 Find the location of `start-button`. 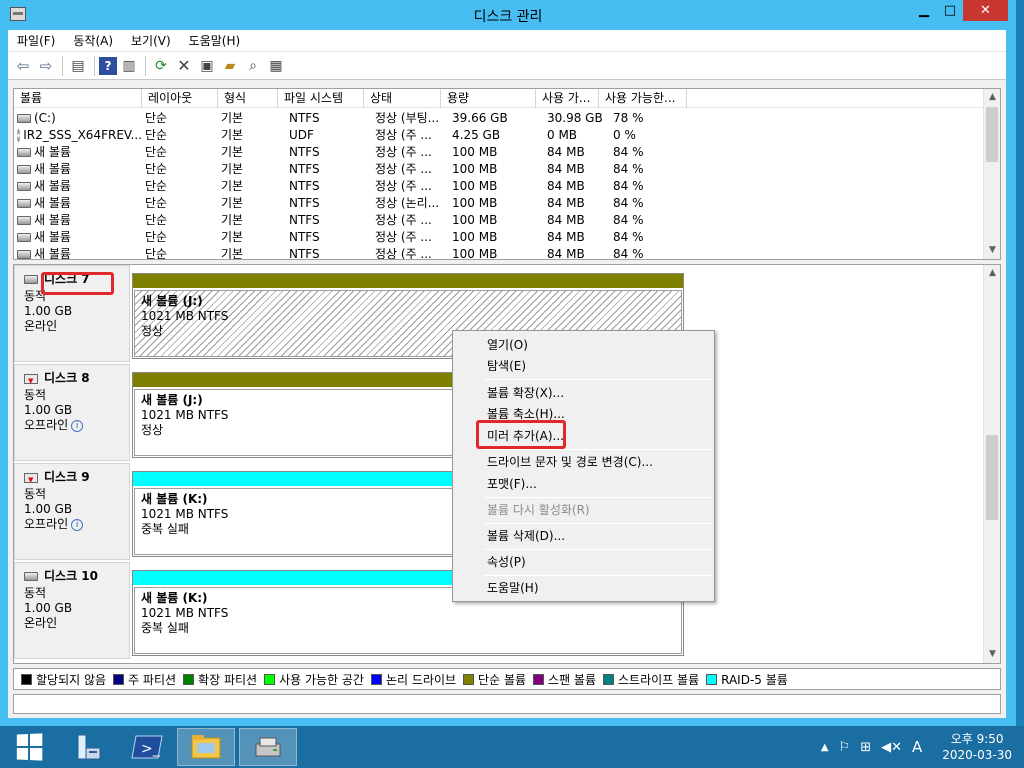

start-button is located at coordinates (29, 747).